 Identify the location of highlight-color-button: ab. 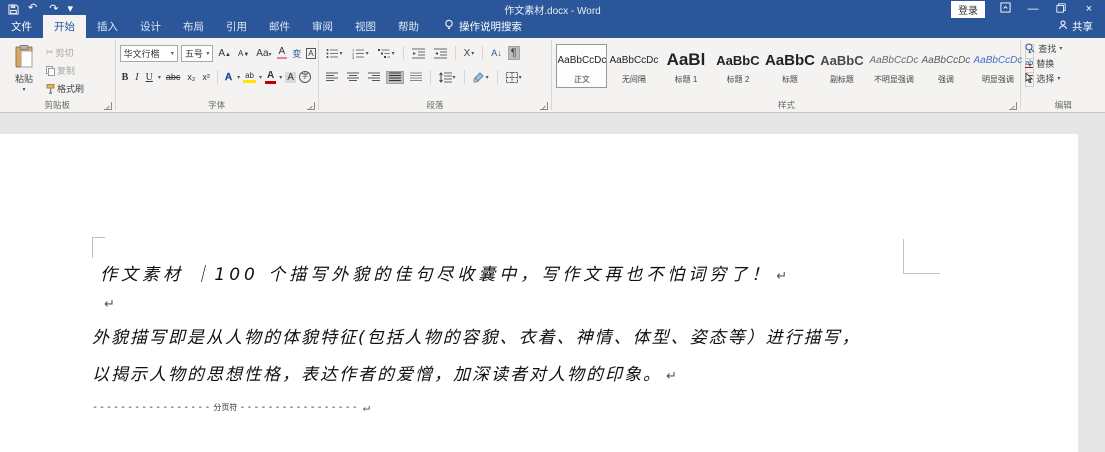
(250, 77).